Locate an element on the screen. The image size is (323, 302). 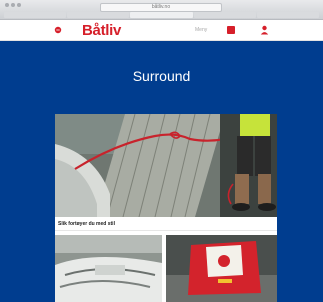
address-bar: båtliv.no is located at coordinates (161, 7).